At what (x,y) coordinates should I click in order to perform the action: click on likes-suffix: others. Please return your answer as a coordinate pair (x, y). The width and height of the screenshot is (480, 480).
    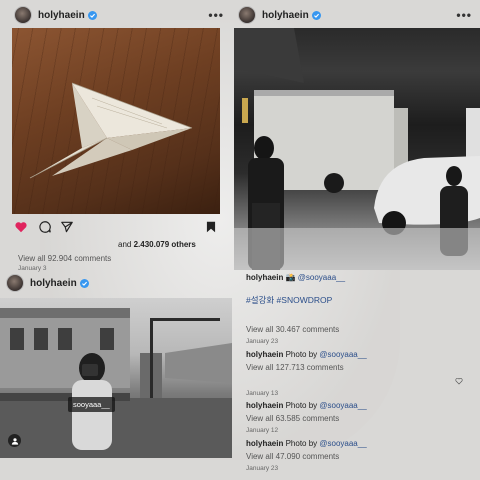
    Looking at the image, I should click on (183, 244).